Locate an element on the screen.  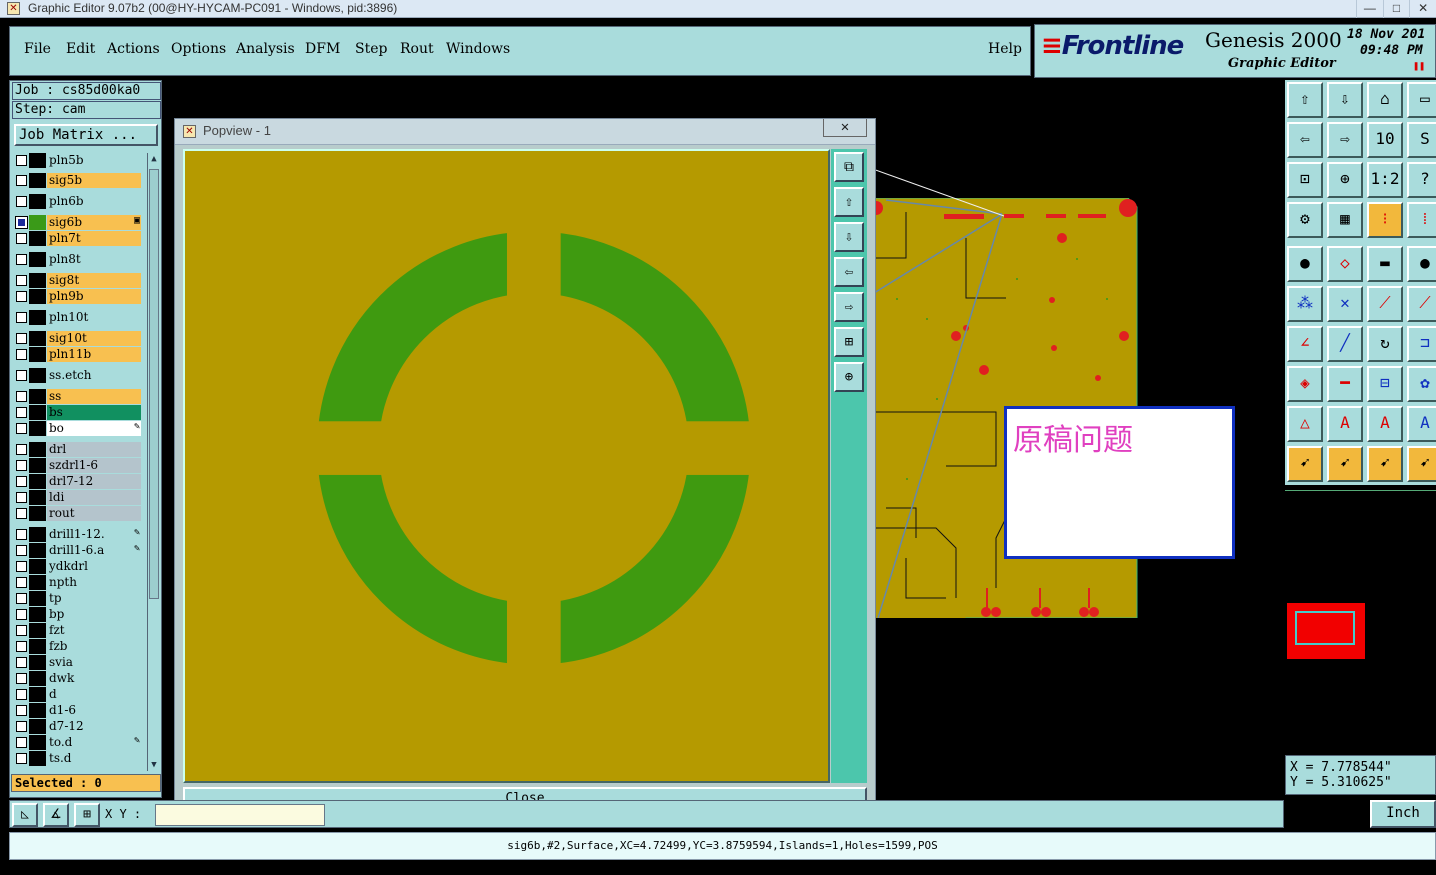
layer-view-2-icon: ⁞ is located at coordinates (1421, 220).